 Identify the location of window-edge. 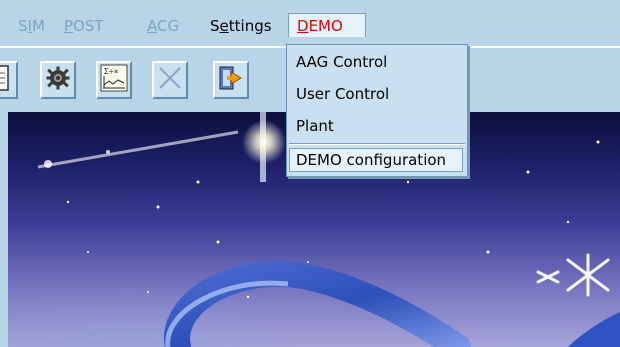
(4, 229).